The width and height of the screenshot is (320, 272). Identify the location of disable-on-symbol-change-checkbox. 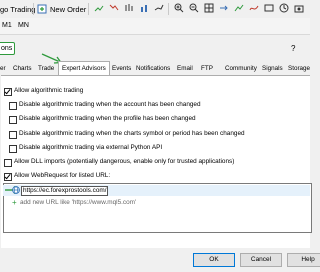
(13, 135).